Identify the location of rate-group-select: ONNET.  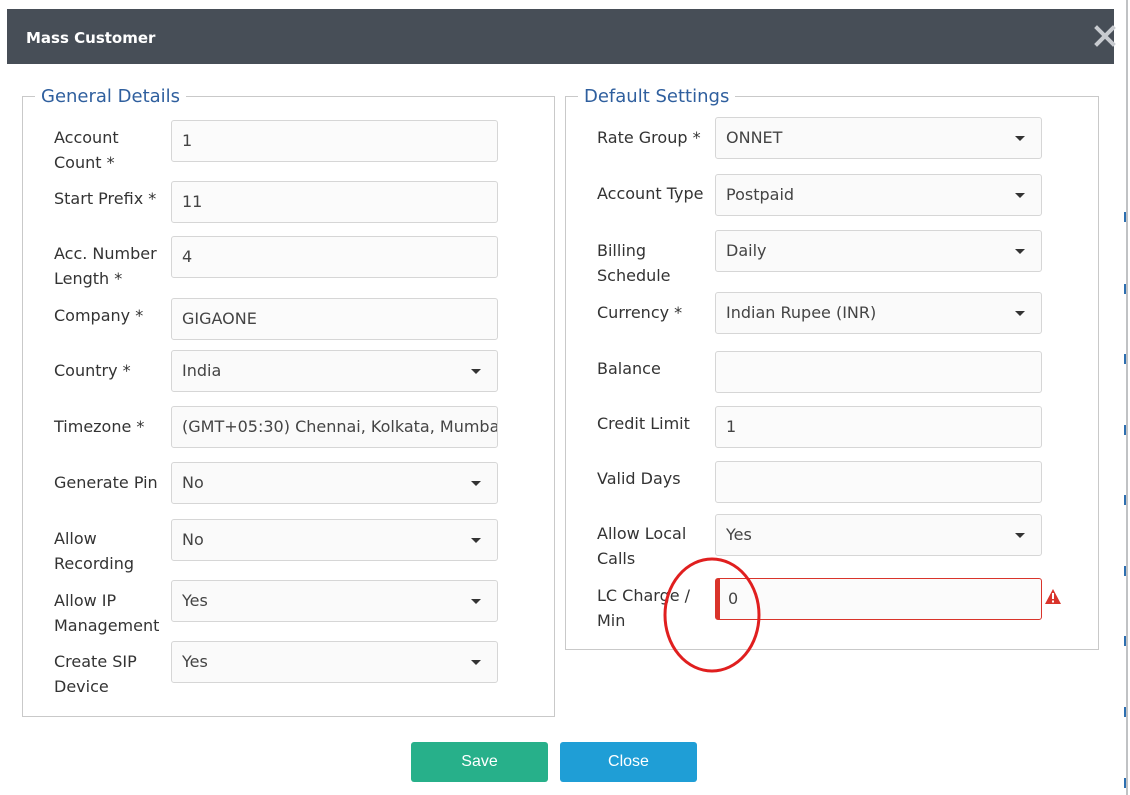
(878, 138).